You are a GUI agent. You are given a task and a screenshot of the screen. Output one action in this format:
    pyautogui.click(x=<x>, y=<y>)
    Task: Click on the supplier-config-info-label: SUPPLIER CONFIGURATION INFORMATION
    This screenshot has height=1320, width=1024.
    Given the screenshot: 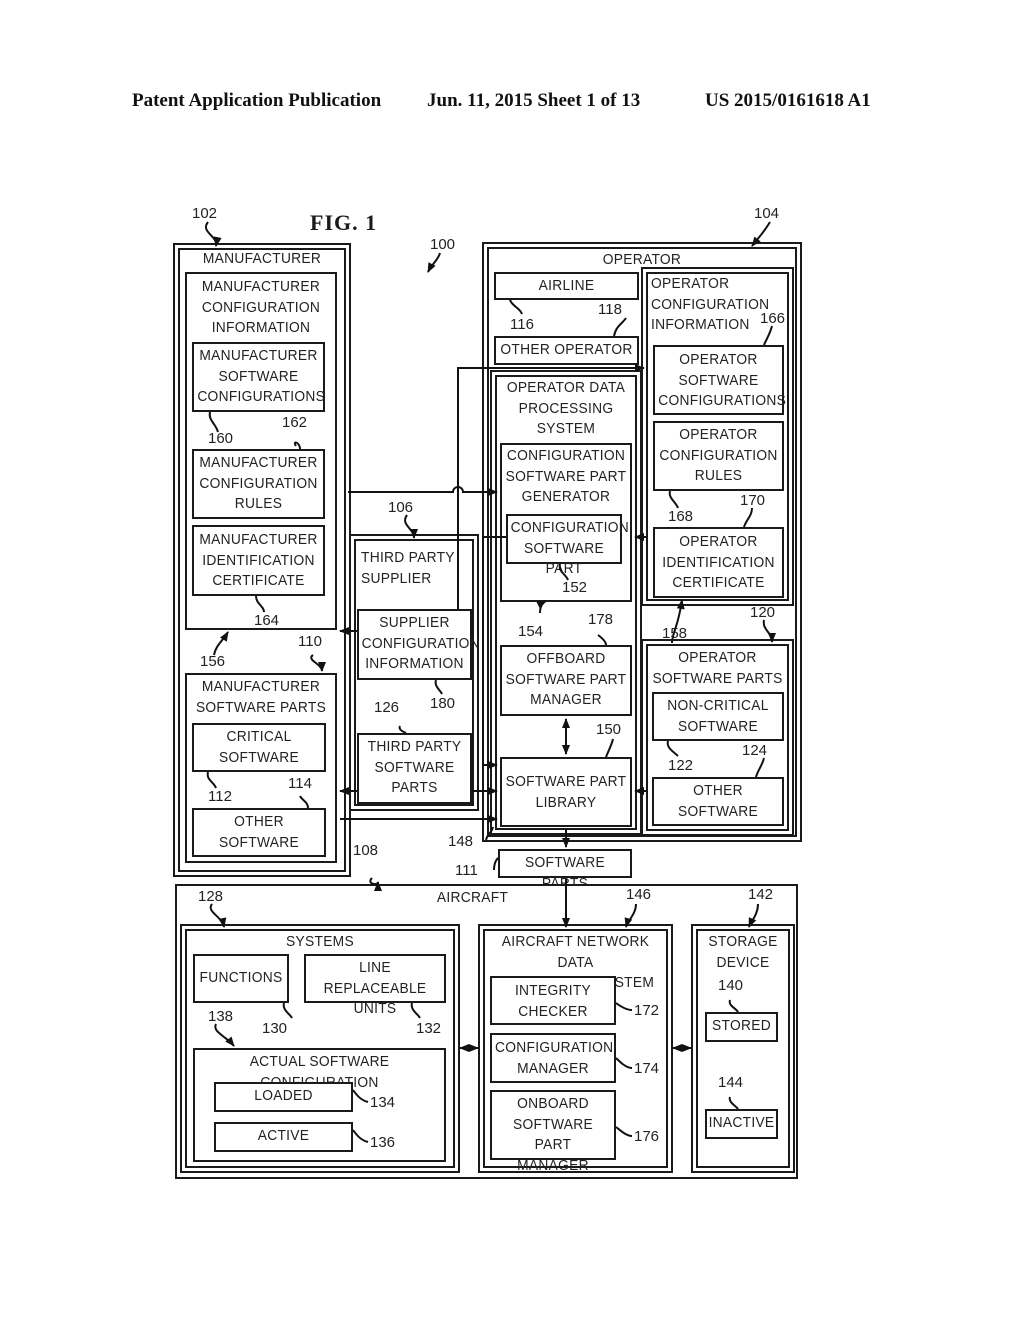 What is the action you would take?
    pyautogui.click(x=420, y=643)
    